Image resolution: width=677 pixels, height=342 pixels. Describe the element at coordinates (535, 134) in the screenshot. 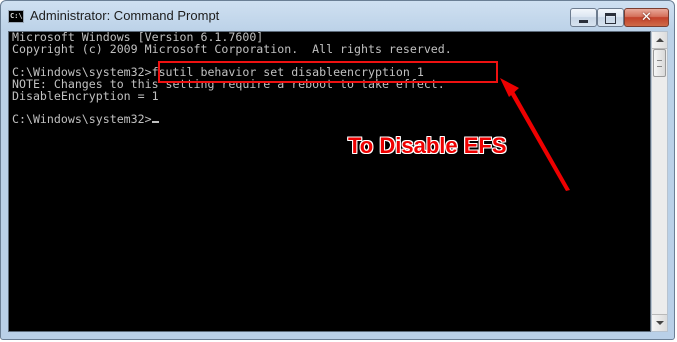

I see `annotation-arrow-icon` at that location.